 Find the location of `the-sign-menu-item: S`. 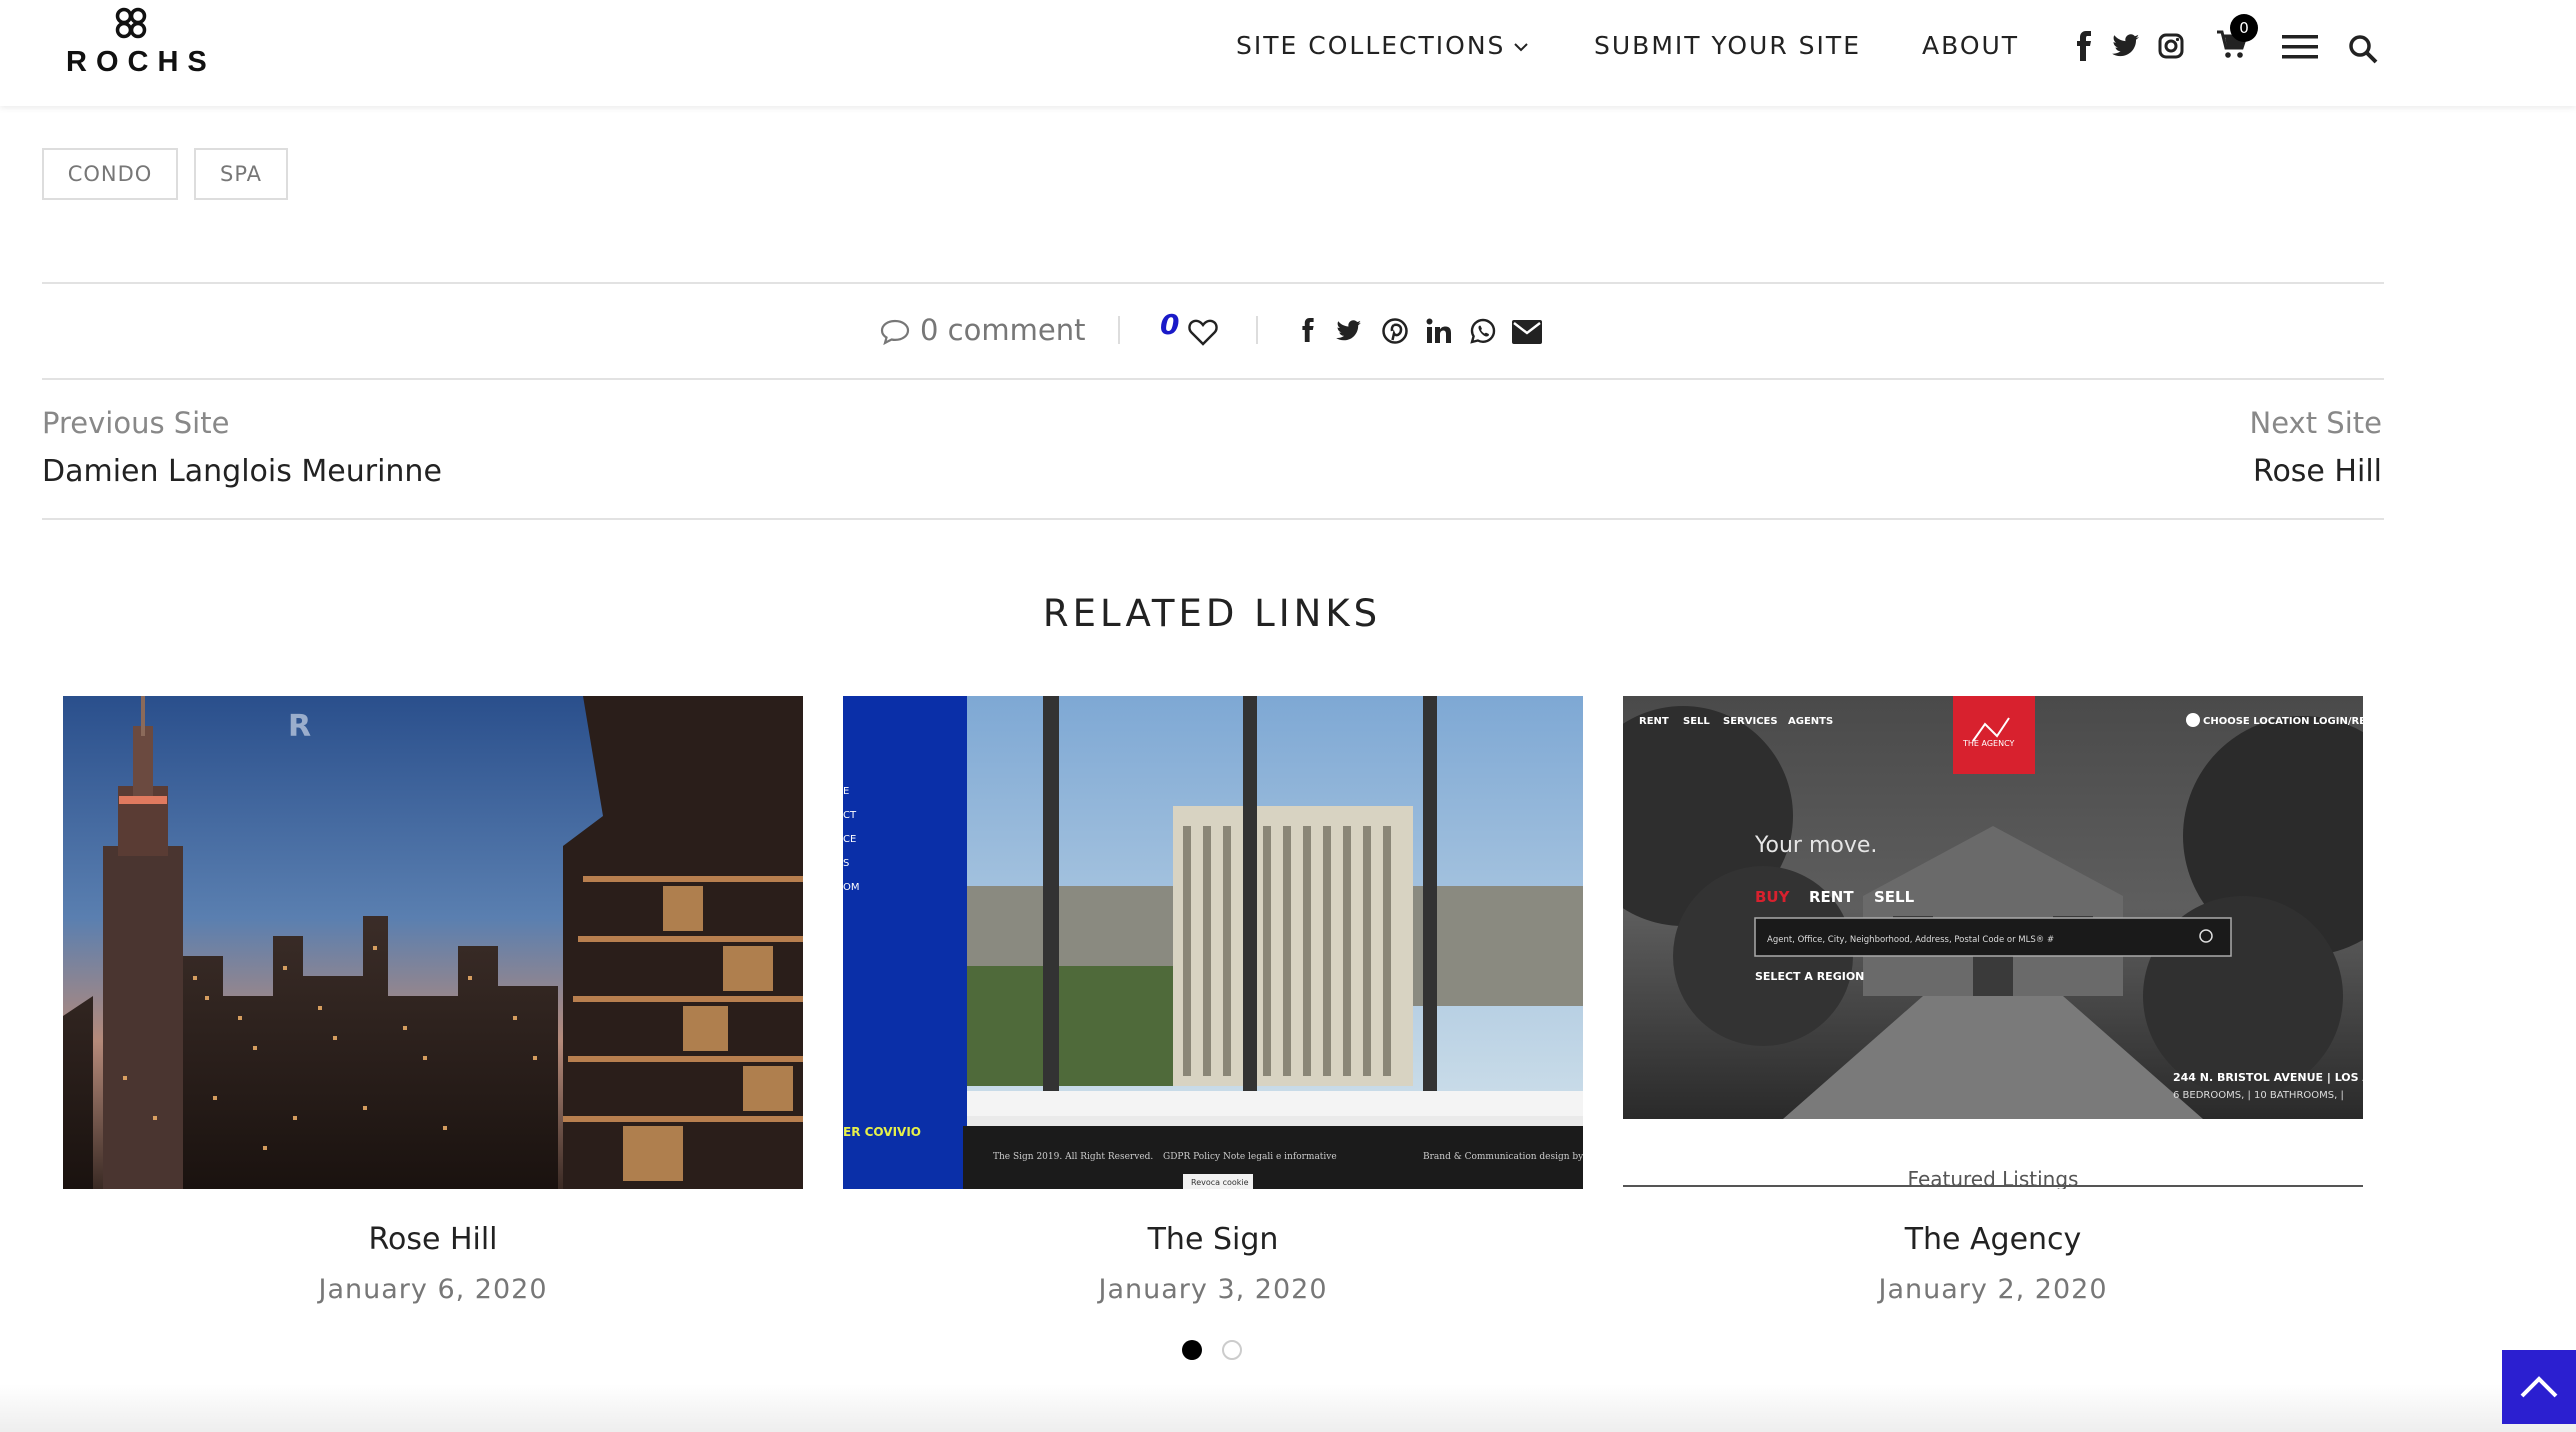

the-sign-menu-item: S is located at coordinates (846, 863).